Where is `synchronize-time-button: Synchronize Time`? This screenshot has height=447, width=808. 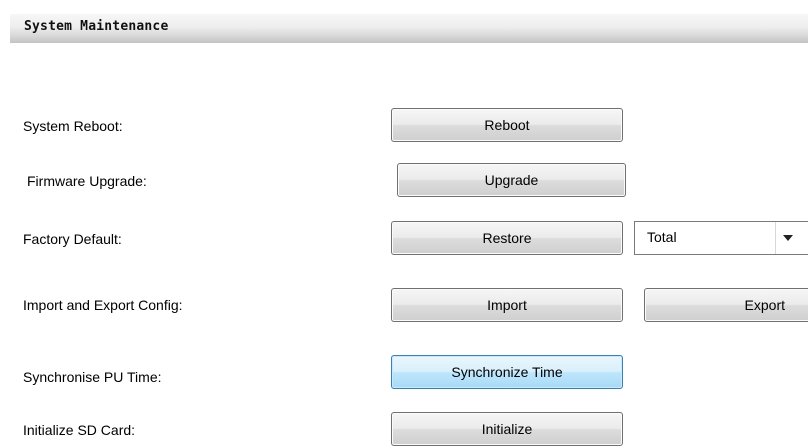
synchronize-time-button: Synchronize Time is located at coordinates (507, 372).